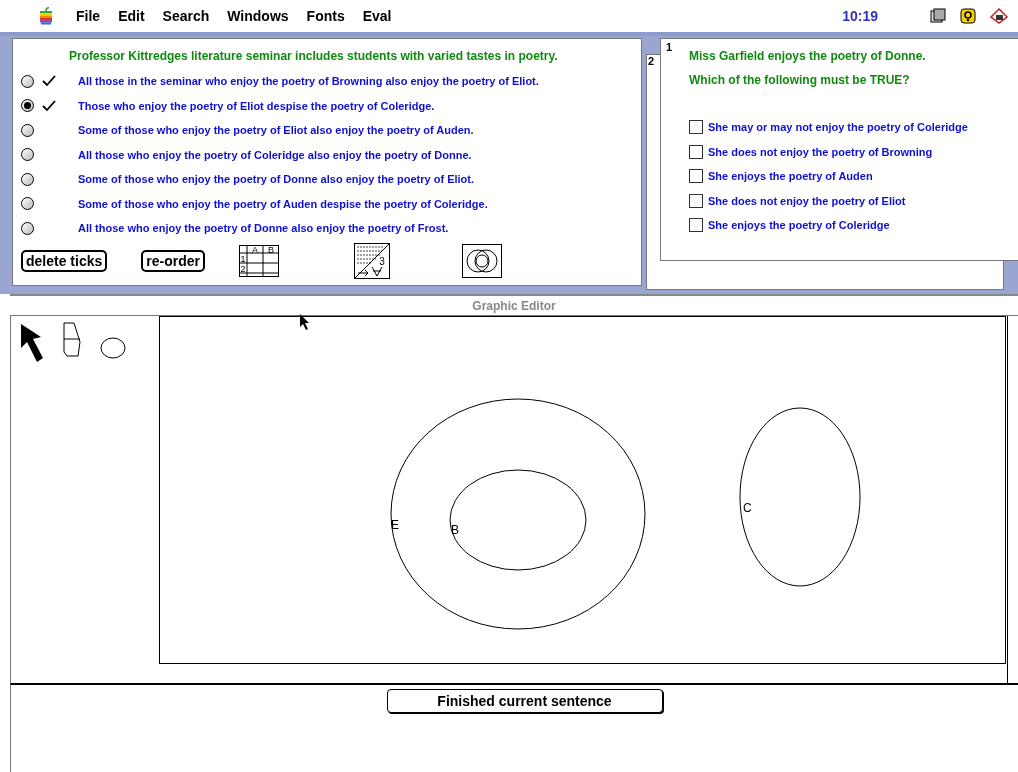 The height and width of the screenshot is (772, 1018). Describe the element at coordinates (276, 179) in the screenshot. I see `premise-sentence: Some of those who enjoy the poetry of Donne also enjoy the poetry of Eliot.` at that location.